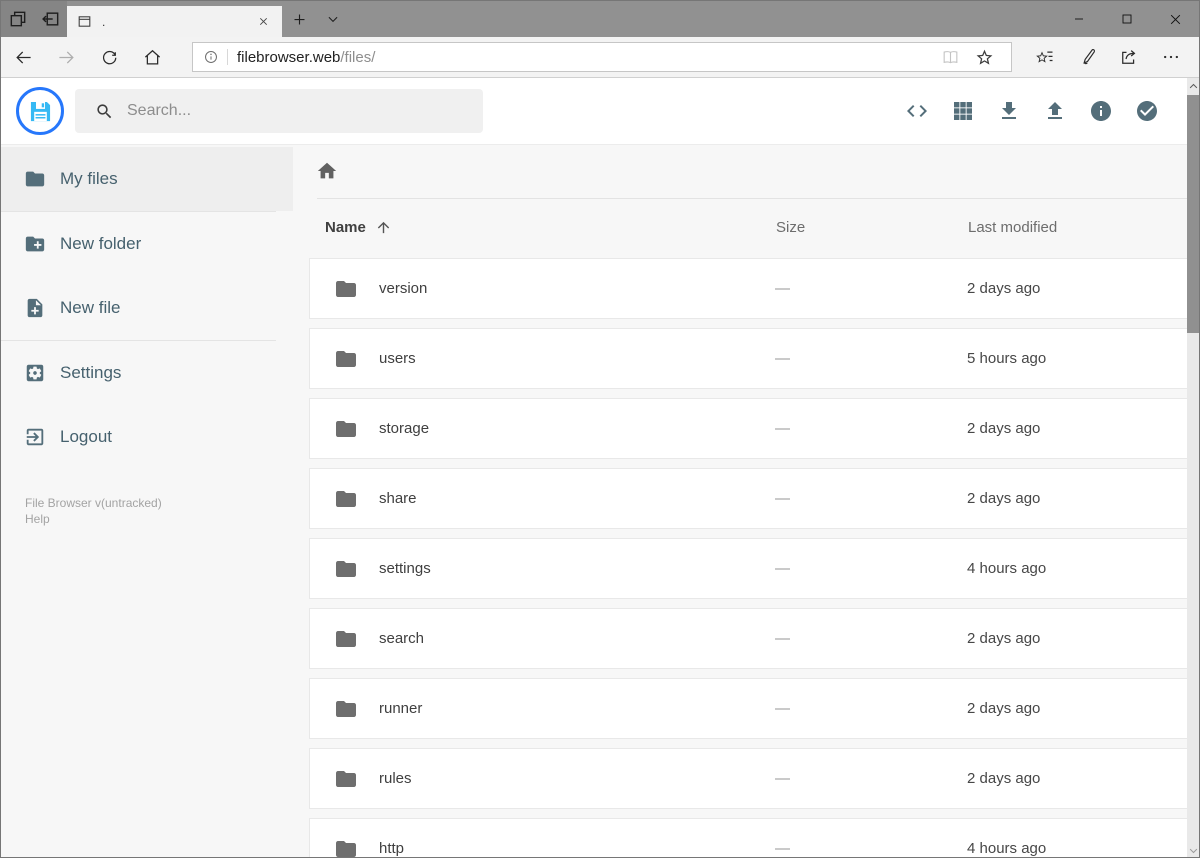  I want to click on file-name: rules, so click(395, 778).